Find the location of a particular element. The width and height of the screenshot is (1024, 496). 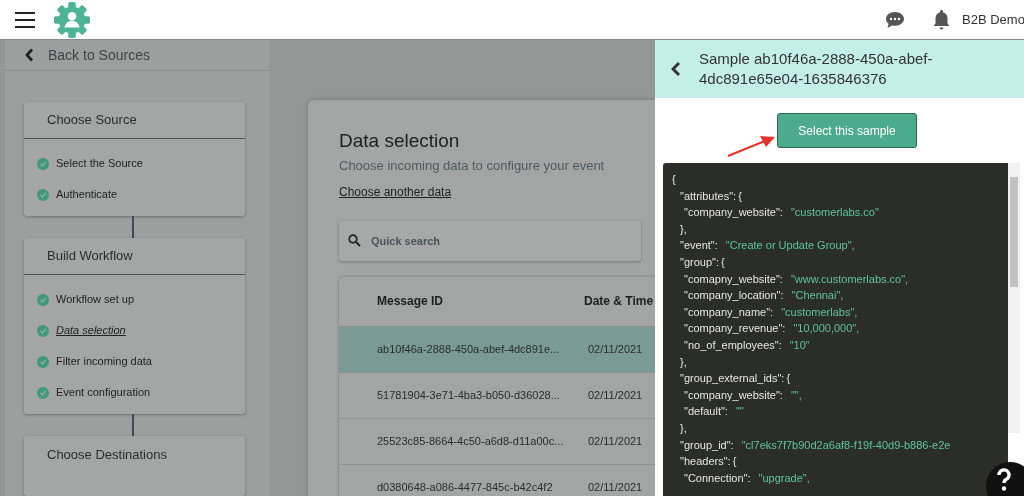

code-key: "company_name": is located at coordinates (729, 312).